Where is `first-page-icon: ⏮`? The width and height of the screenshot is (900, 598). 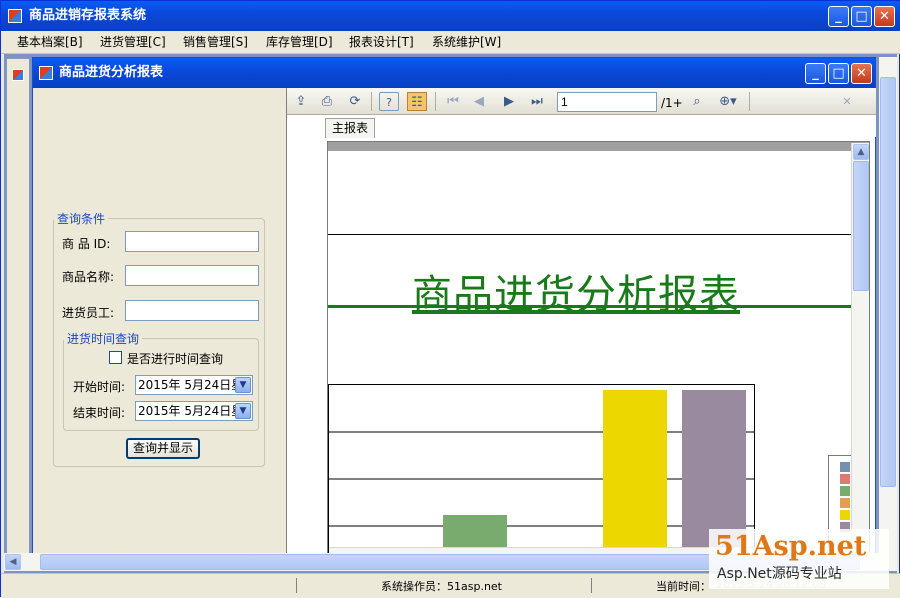 first-page-icon: ⏮ is located at coordinates (453, 101).